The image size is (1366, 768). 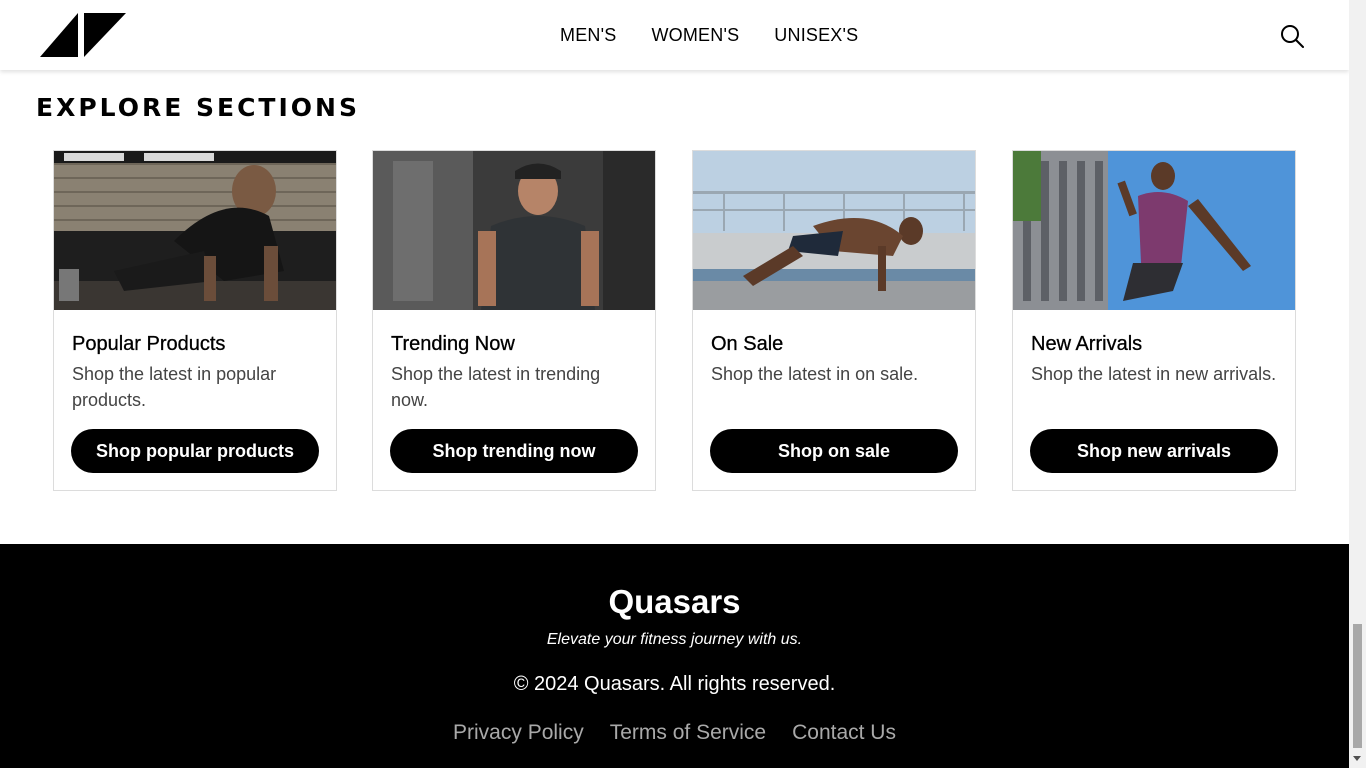 I want to click on footer-brand: Quasars, so click(x=674, y=601).